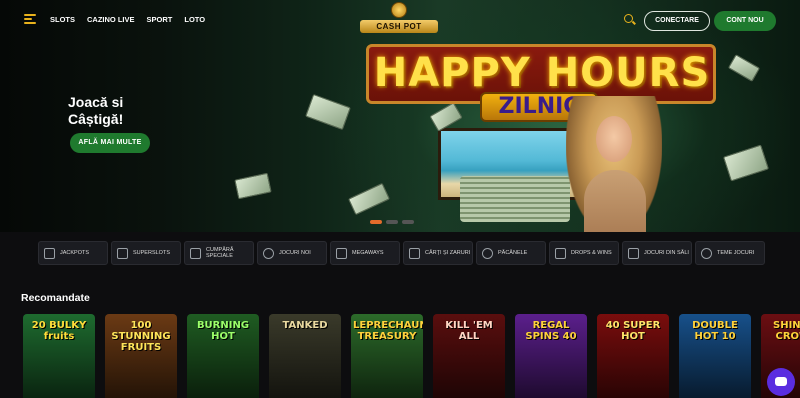 This screenshot has height=398, width=800. What do you see at coordinates (438, 253) in the screenshot?
I see `category-cards-dice: CĂRȚI ȘI ZARURI` at bounding box center [438, 253].